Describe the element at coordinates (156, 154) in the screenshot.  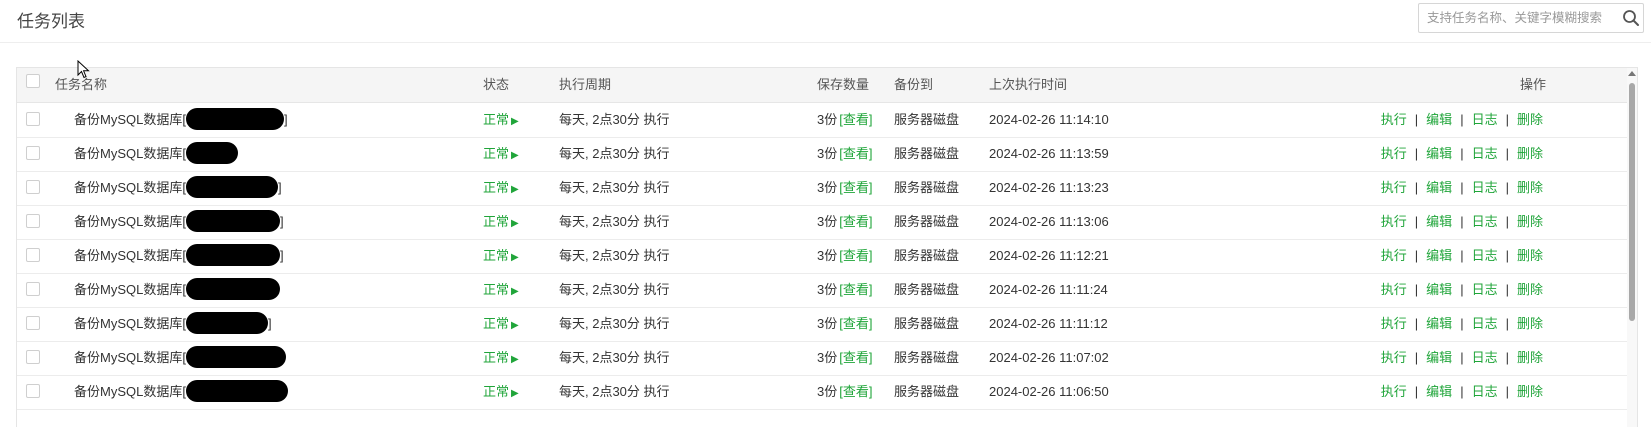
I see `task-name-cell: 备份MySQL数据库[` at that location.